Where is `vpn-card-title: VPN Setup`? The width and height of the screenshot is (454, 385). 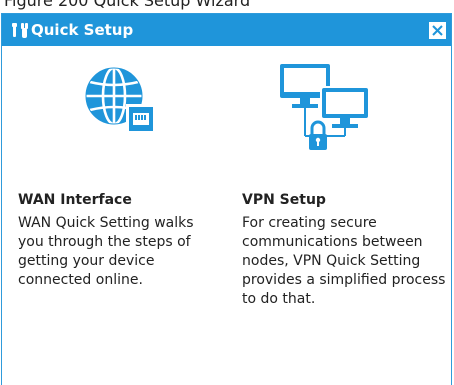
vpn-card-title: VPN Setup is located at coordinates (284, 200).